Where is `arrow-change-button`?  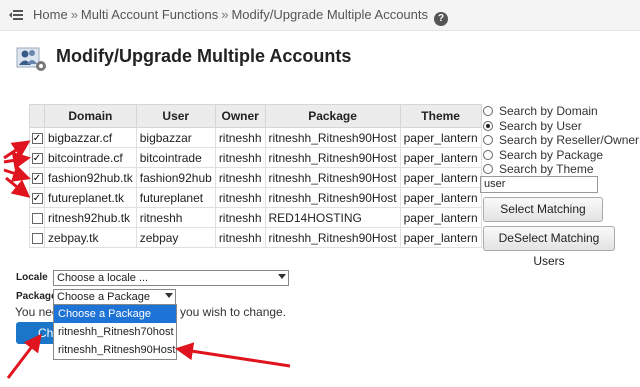
arrow-change-button is located at coordinates (24, 356).